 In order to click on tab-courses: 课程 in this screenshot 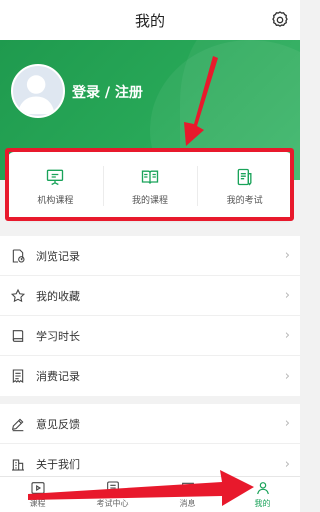, I will do `click(37, 494)`.